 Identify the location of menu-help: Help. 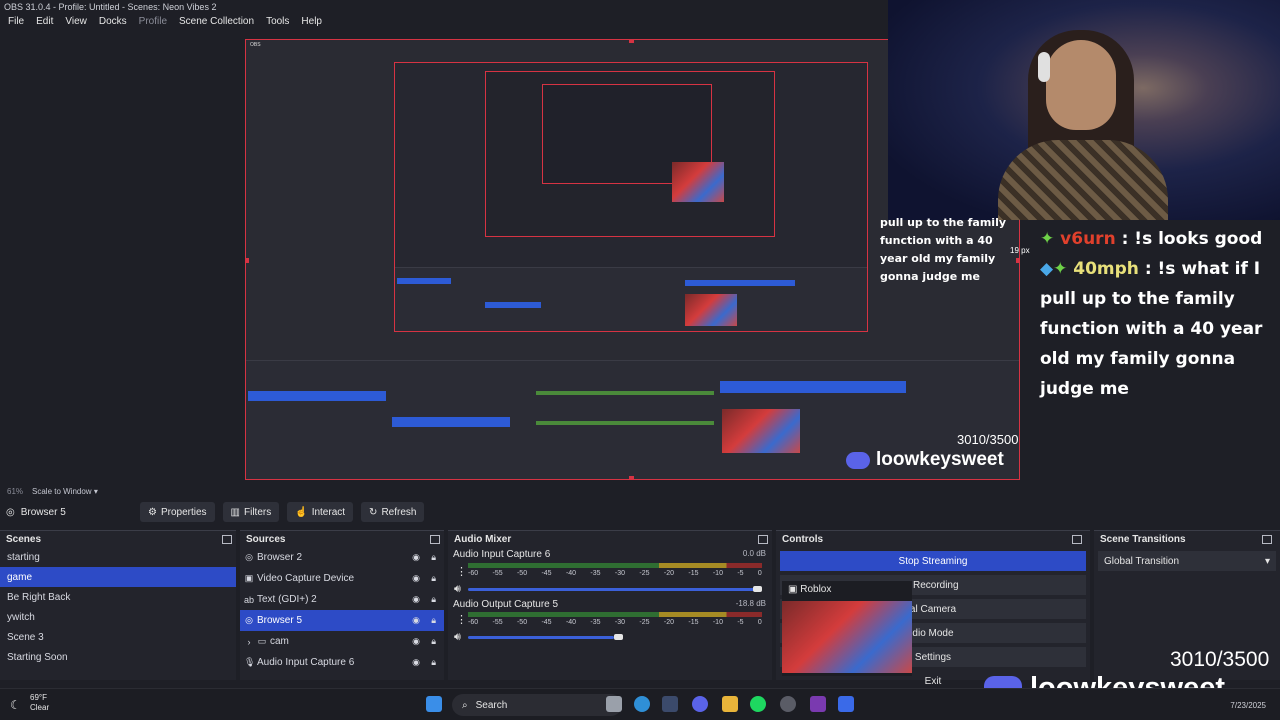
(311, 23).